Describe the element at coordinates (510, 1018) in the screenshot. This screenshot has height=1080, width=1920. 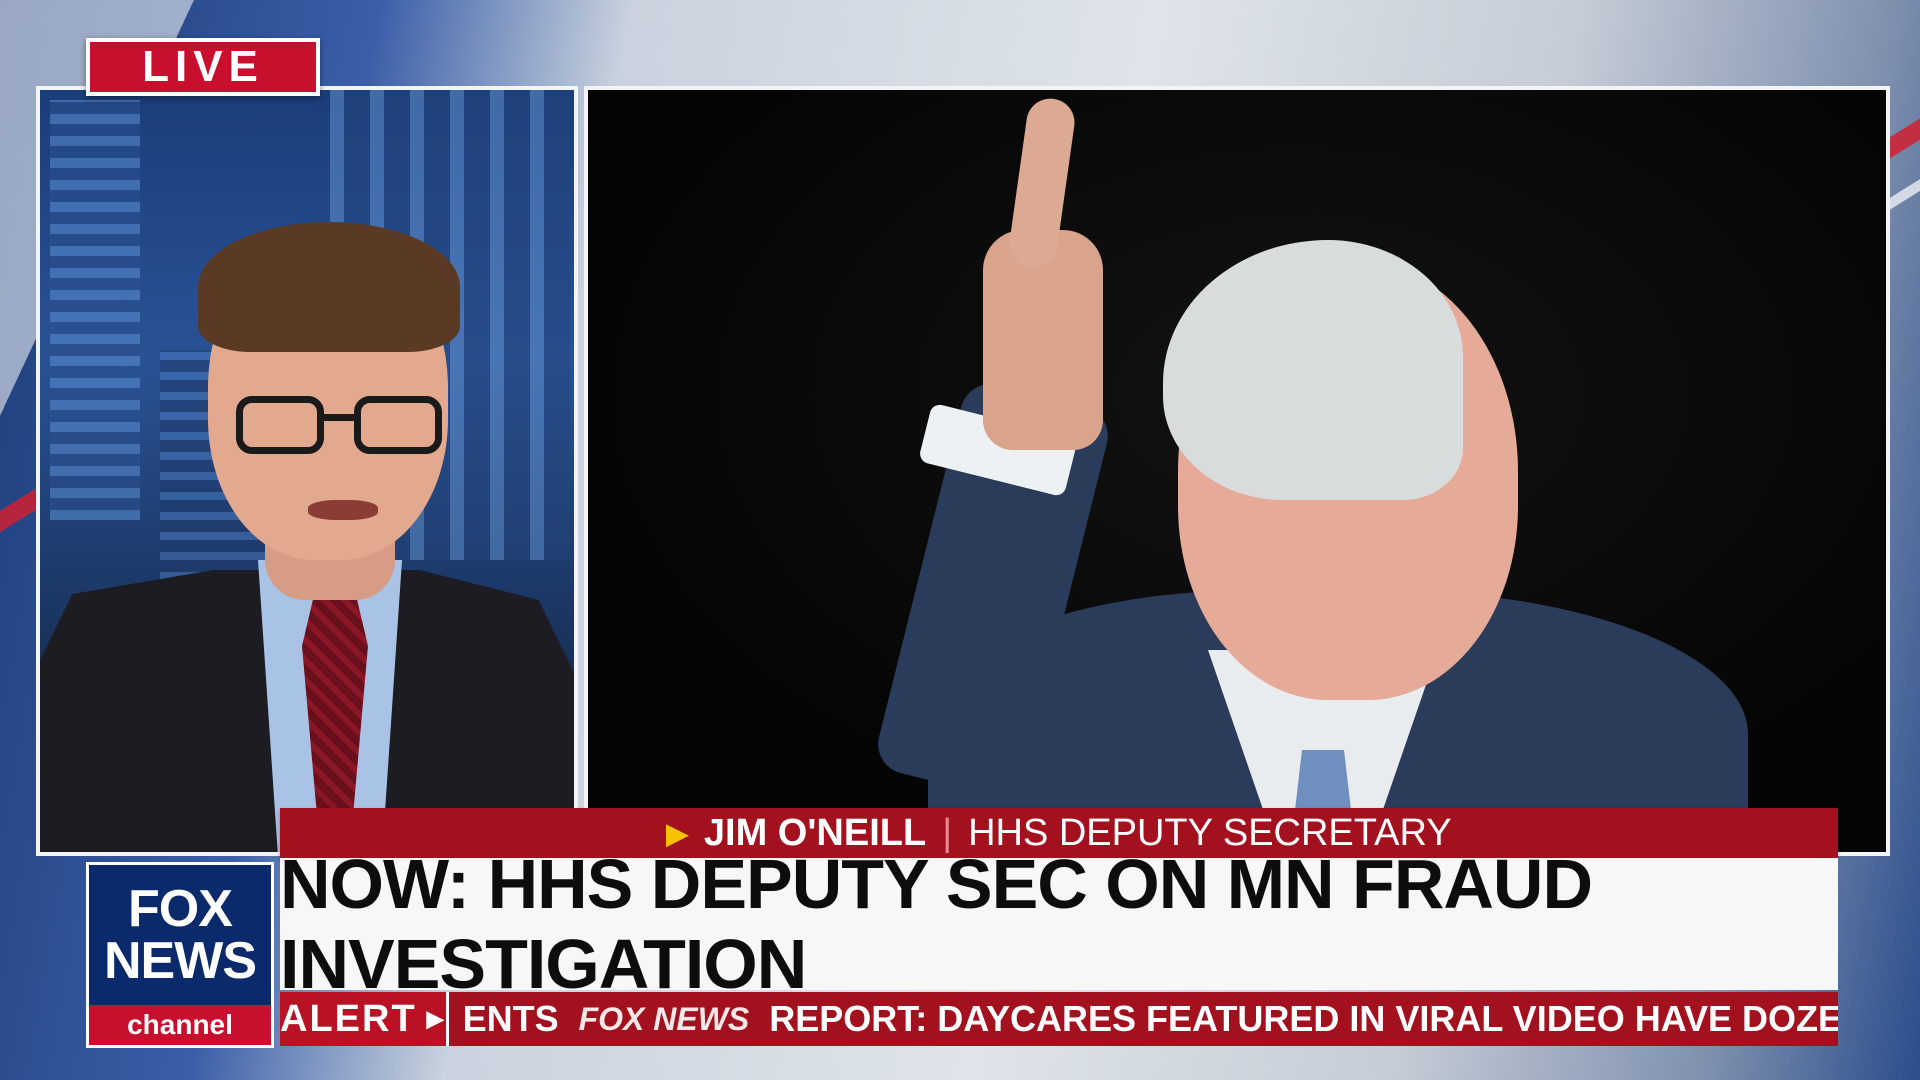
I see `ticker-lead-text: ENTS` at that location.